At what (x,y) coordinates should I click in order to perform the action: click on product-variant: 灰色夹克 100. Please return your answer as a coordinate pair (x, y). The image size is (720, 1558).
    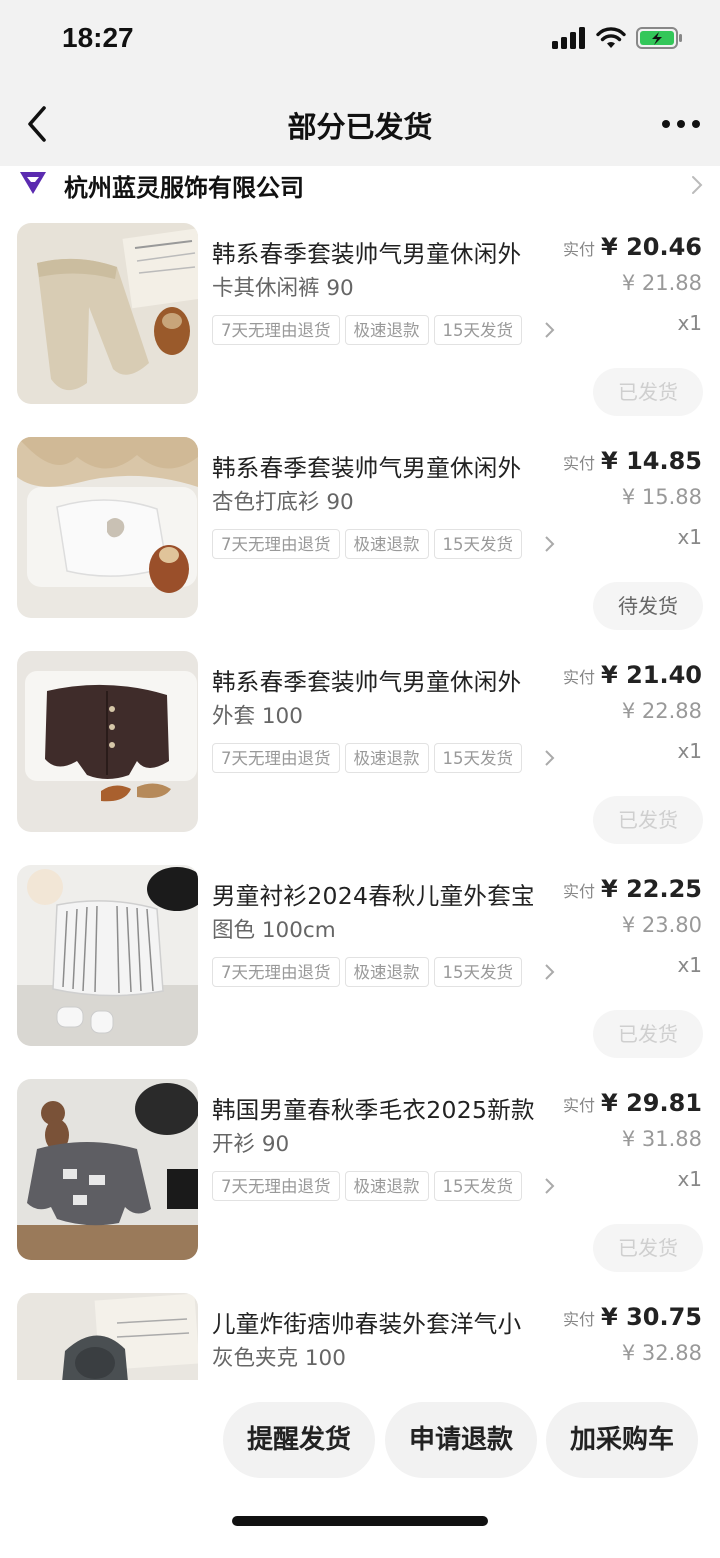
    Looking at the image, I should click on (279, 1358).